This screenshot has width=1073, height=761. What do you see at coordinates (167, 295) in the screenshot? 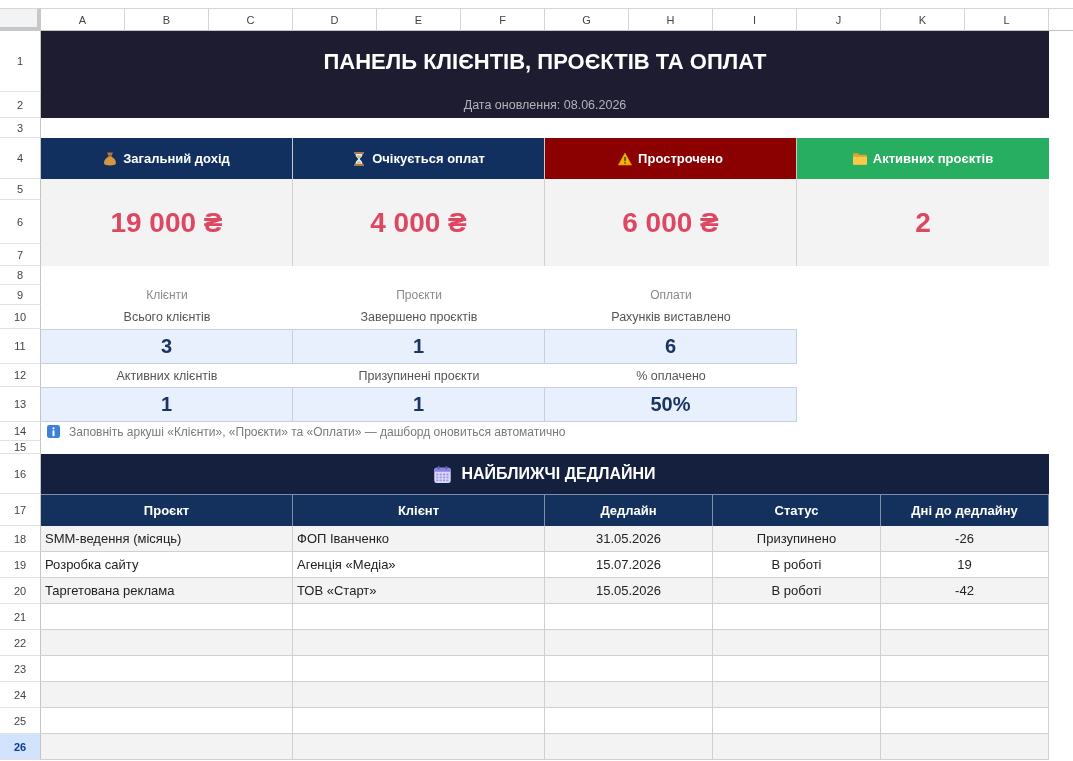
I see `group-title: Клієнти` at bounding box center [167, 295].